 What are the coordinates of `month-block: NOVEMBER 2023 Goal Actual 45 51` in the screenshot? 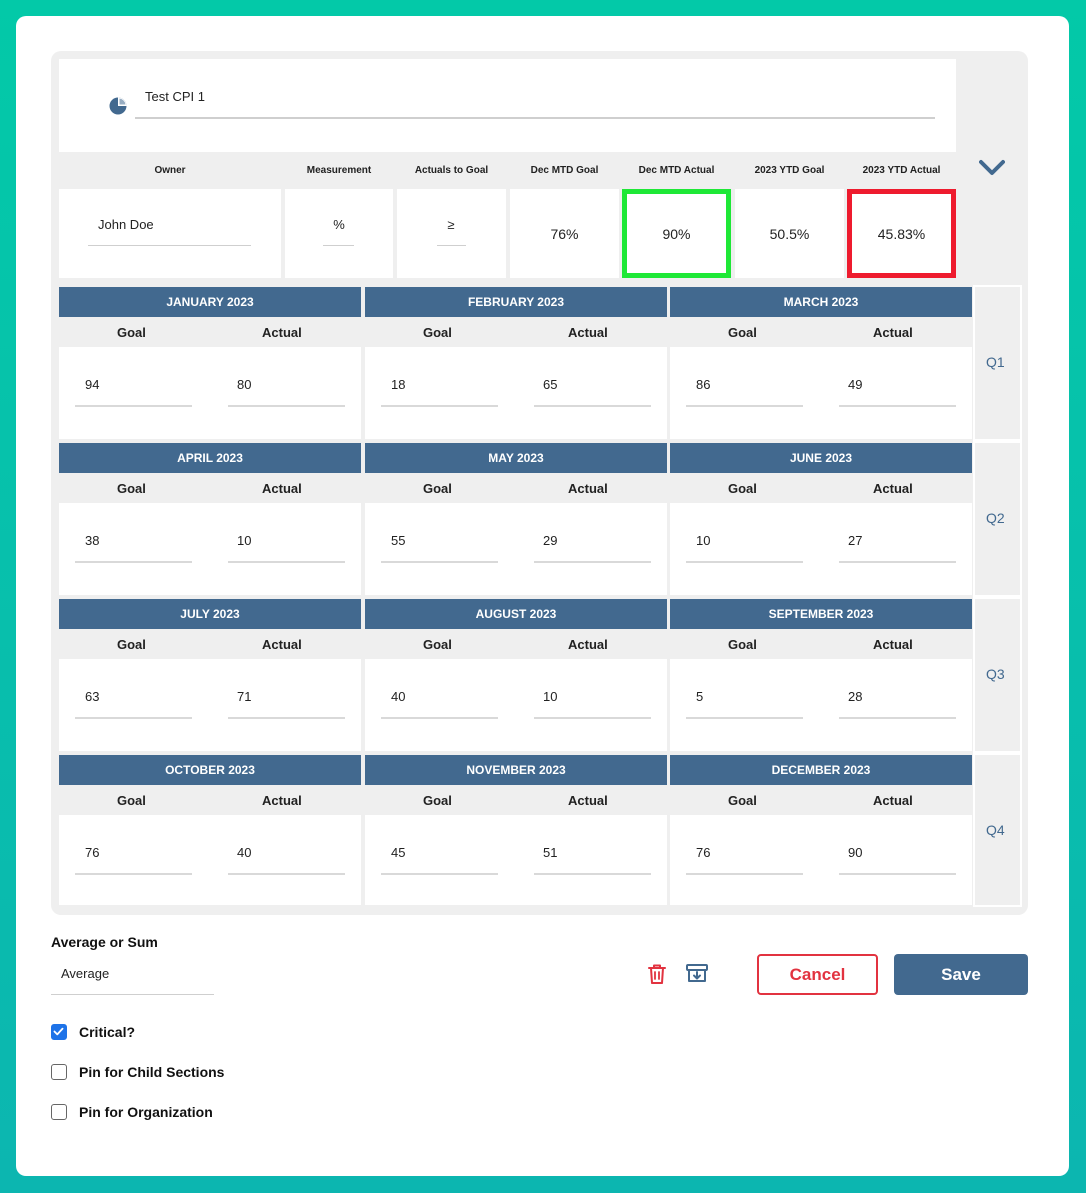 It's located at (516, 830).